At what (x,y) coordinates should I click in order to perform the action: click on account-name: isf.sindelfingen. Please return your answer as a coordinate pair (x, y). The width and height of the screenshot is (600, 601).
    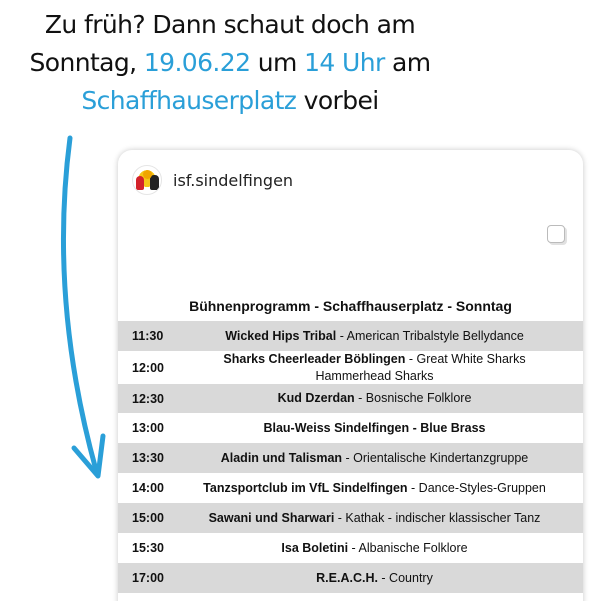
    Looking at the image, I should click on (233, 180).